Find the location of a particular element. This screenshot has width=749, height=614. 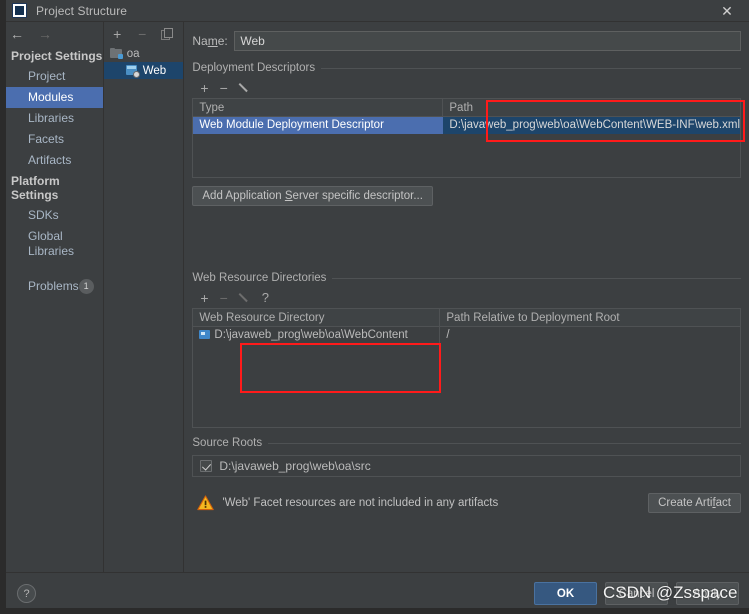

tree-node-oa: oa is located at coordinates (144, 53).